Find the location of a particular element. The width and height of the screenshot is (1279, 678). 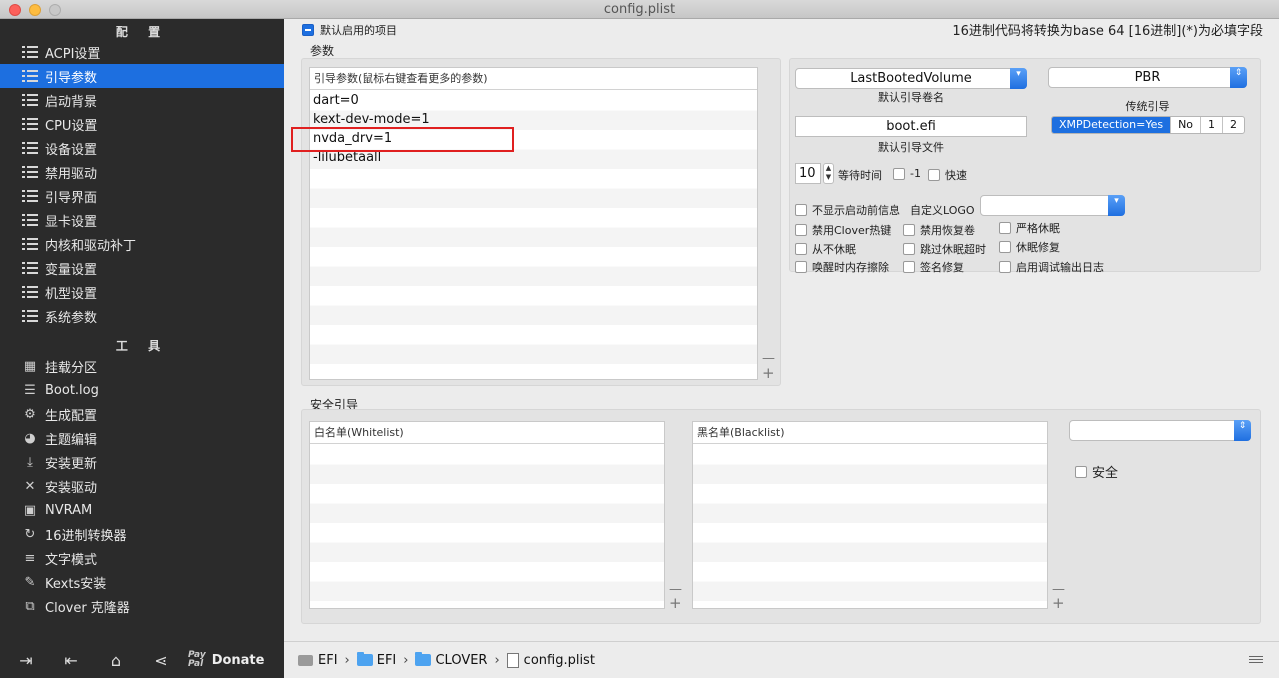

sidebar-item-smbios: 机型设置 is located at coordinates (142, 292).